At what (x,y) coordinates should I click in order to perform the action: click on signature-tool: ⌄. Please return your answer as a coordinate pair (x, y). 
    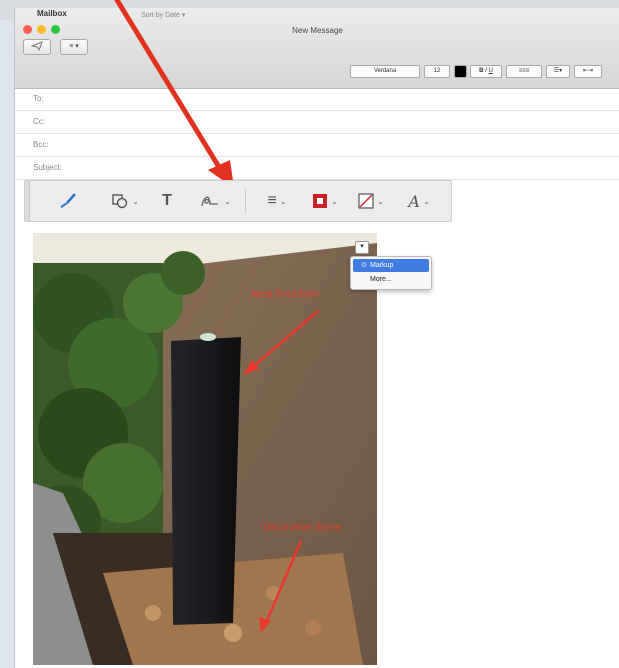
    Looking at the image, I should click on (215, 201).